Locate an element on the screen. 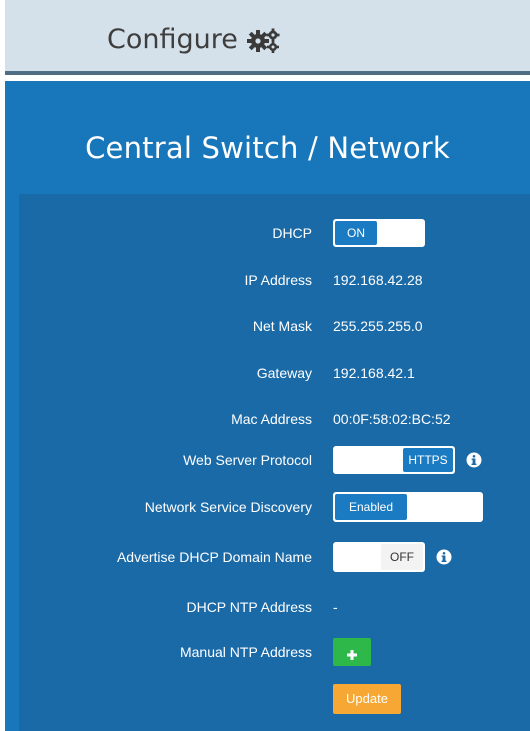  plus-icon is located at coordinates (352, 653).